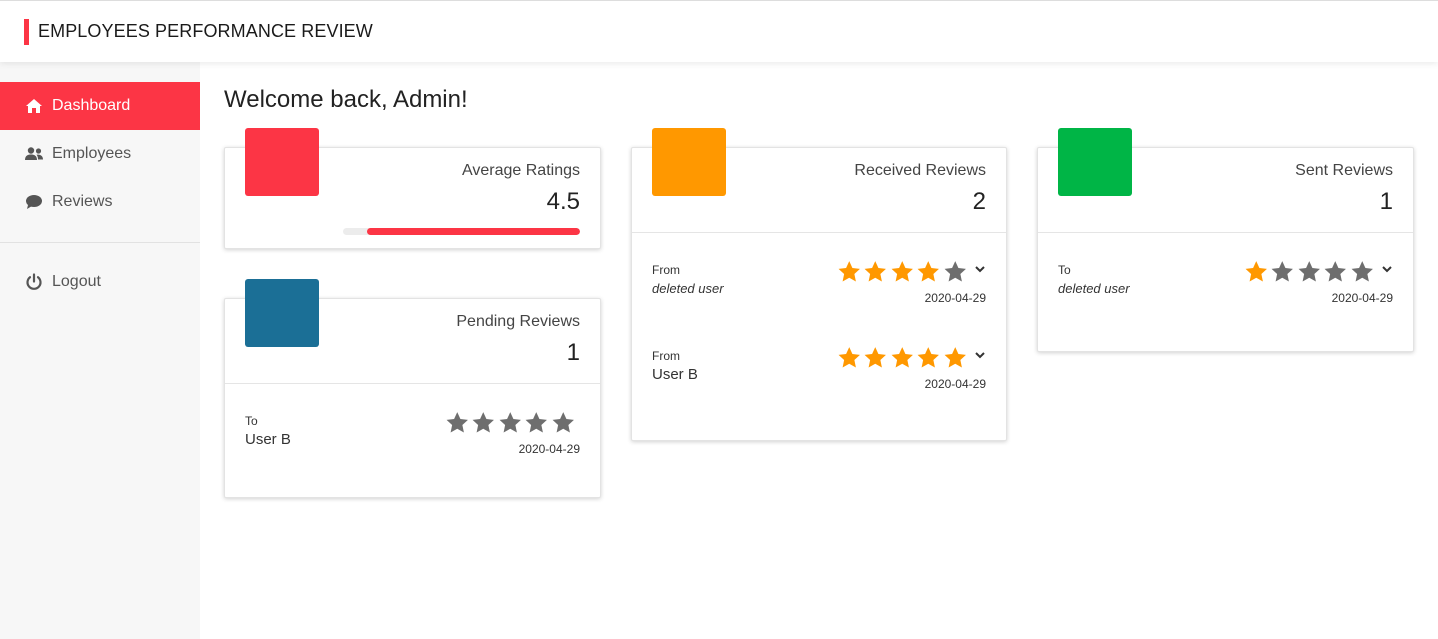 The height and width of the screenshot is (639, 1438). I want to click on review-item: To User B 2020-04-29, so click(412, 448).